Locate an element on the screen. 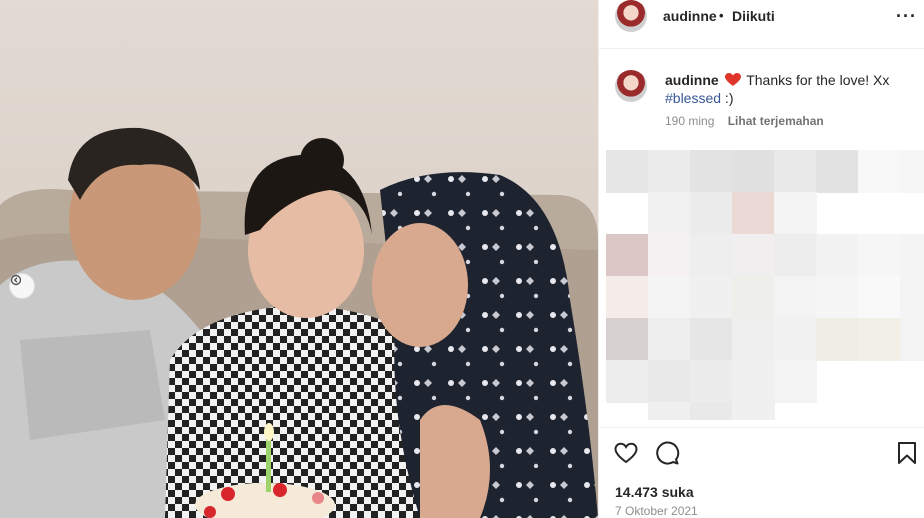  previous-slide-button is located at coordinates (22, 286).